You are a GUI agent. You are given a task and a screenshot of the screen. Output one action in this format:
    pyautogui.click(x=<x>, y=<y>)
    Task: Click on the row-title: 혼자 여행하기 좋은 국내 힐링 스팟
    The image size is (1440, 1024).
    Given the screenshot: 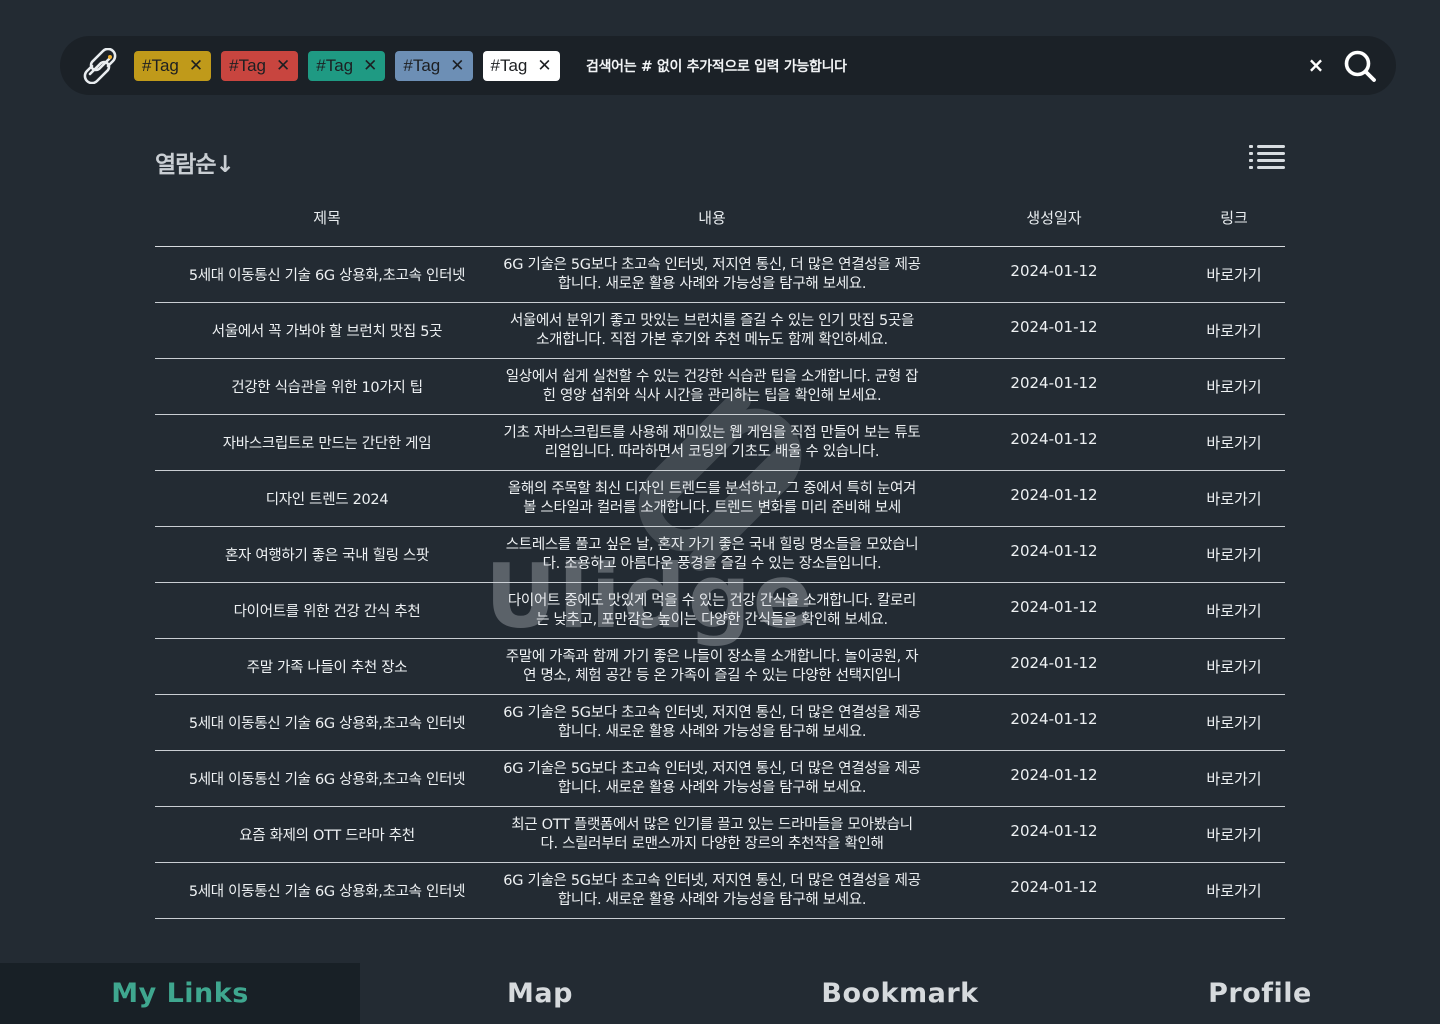 What is the action you would take?
    pyautogui.click(x=327, y=556)
    